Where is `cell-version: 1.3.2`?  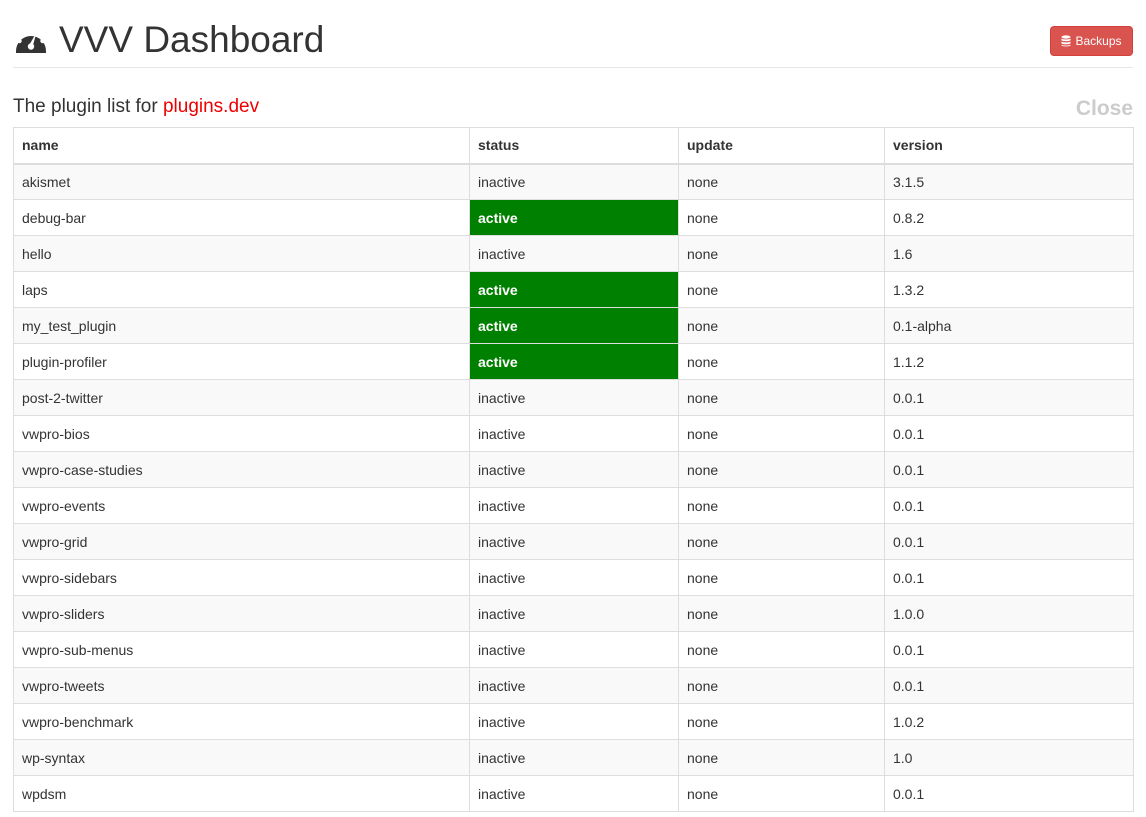
cell-version: 1.3.2 is located at coordinates (1009, 289).